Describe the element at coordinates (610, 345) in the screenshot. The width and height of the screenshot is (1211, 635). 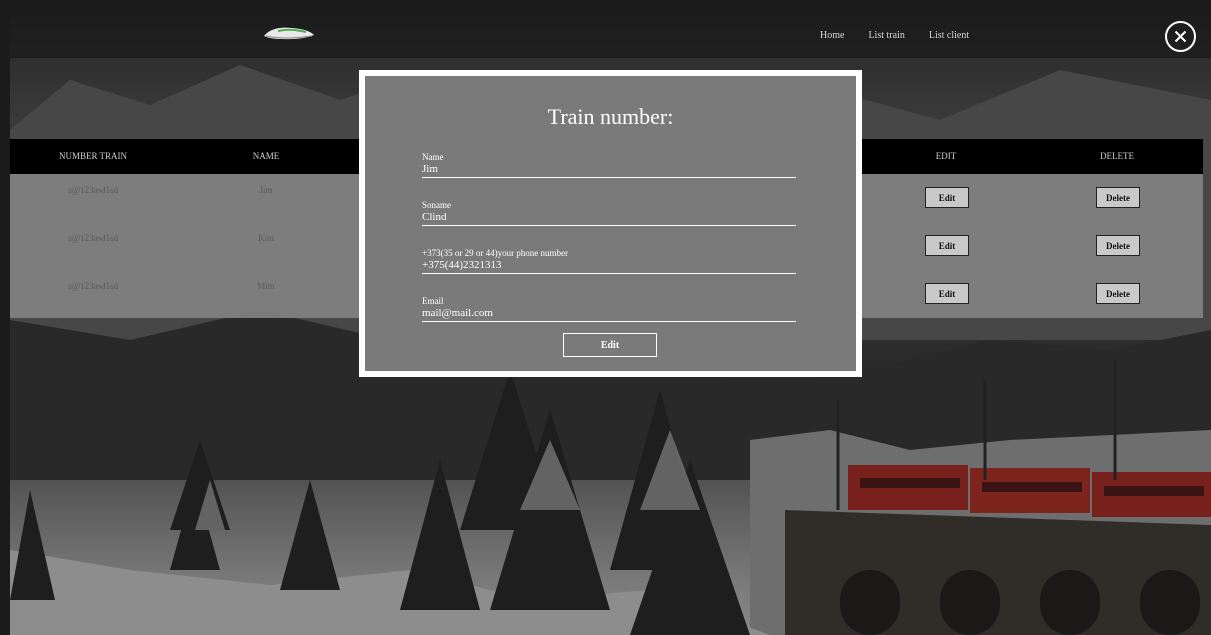
I see `edit-submit-button: Edit` at that location.